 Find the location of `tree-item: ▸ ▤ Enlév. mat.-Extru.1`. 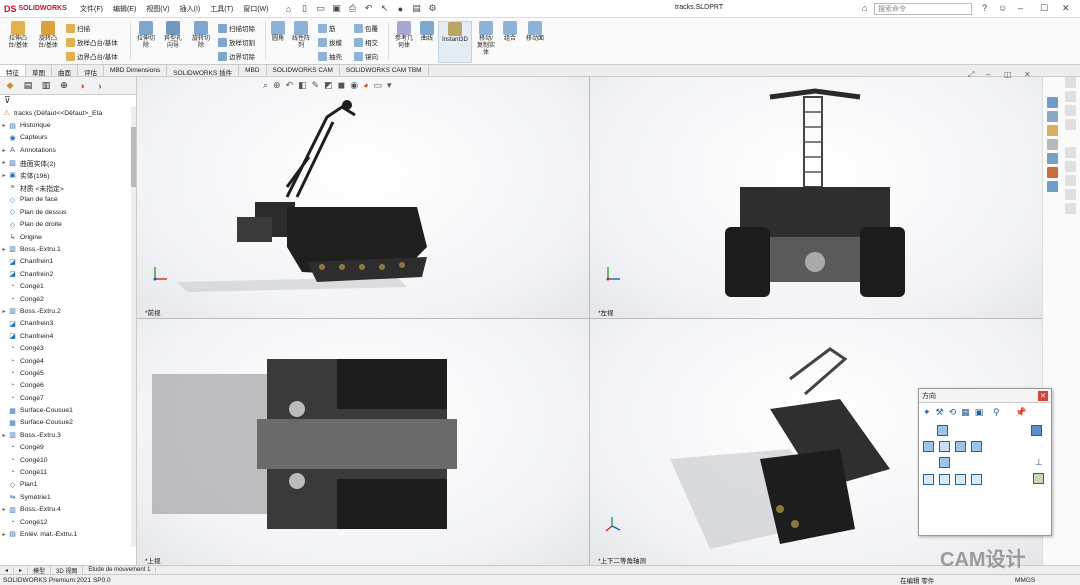

tree-item: ▸ ▤ Enlév. mat.-Extru.1 is located at coordinates (68, 534).